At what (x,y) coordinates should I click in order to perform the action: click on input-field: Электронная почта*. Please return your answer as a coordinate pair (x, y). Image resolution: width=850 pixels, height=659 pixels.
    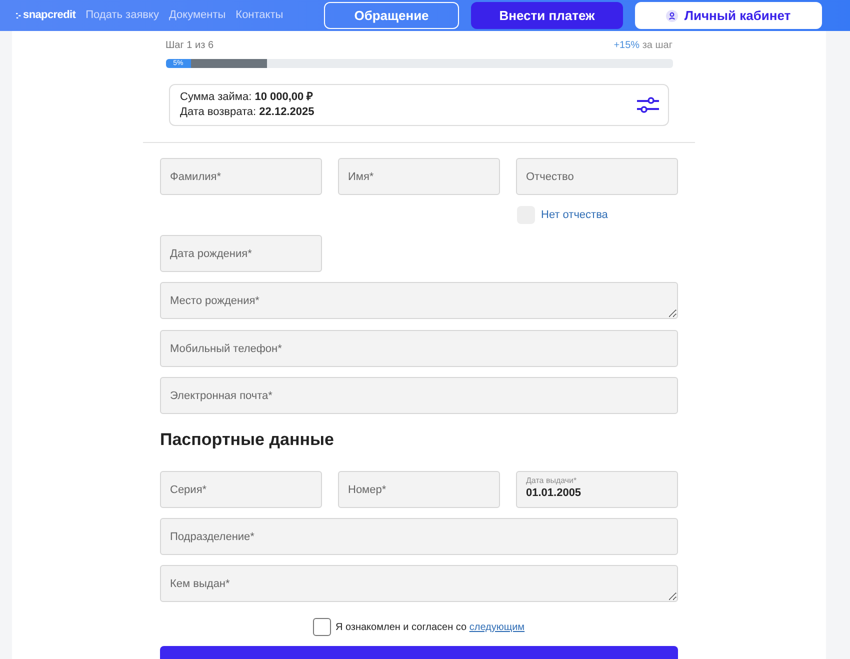
    Looking at the image, I should click on (419, 395).